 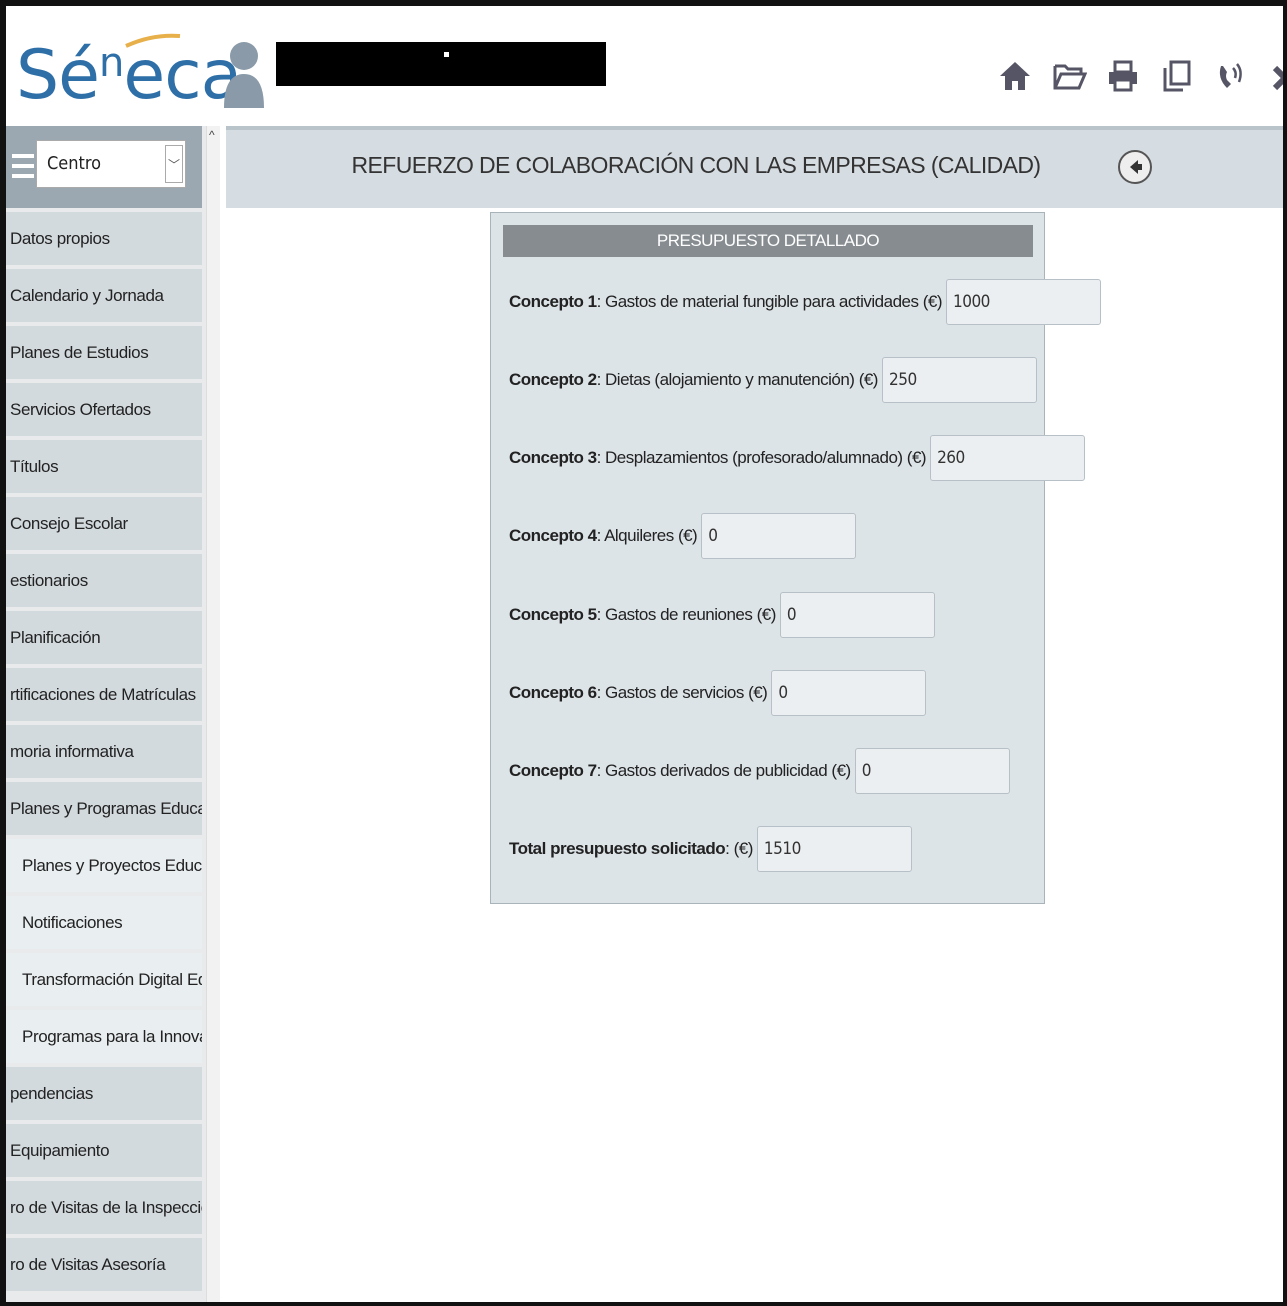 I want to click on sidebar-item: Planes y Programas Educativos, so click(x=104, y=808).